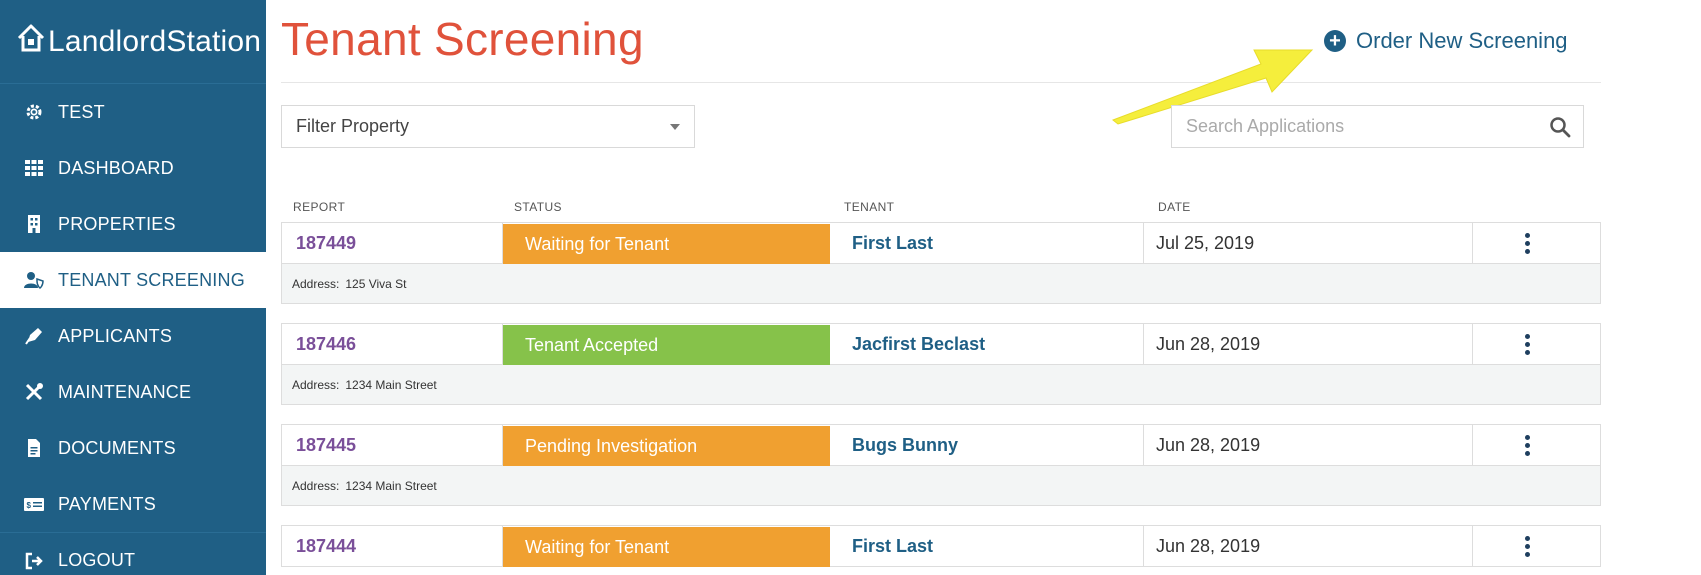 The width and height of the screenshot is (1701, 575). Describe the element at coordinates (117, 223) in the screenshot. I see `sidebar-item-label: PROPERTIES` at that location.